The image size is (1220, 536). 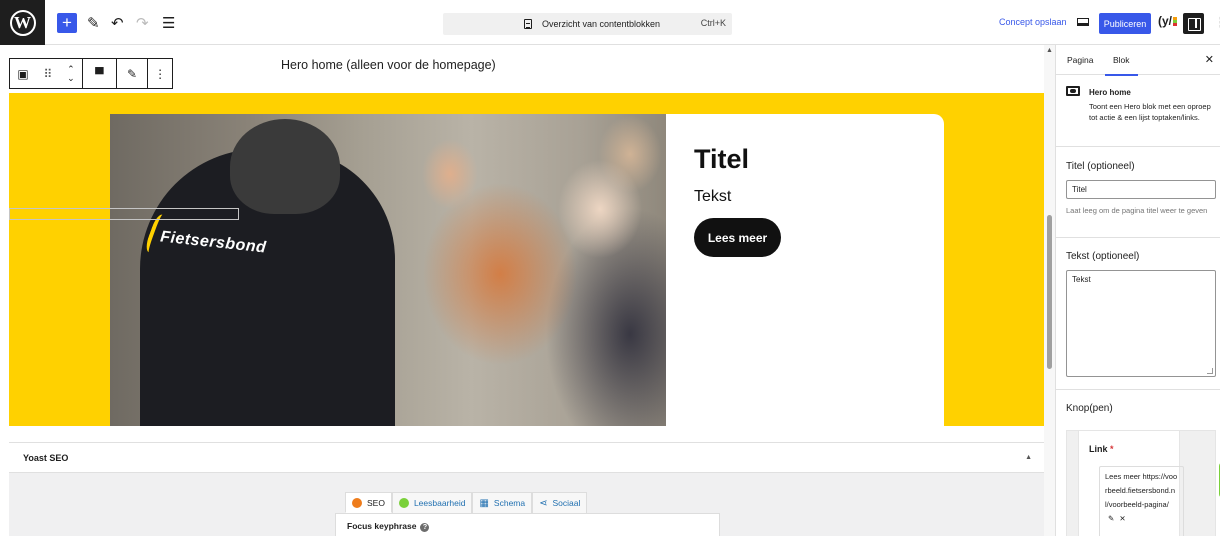 What do you see at coordinates (403, 503) in the screenshot?
I see `readability-score-face-icon` at bounding box center [403, 503].